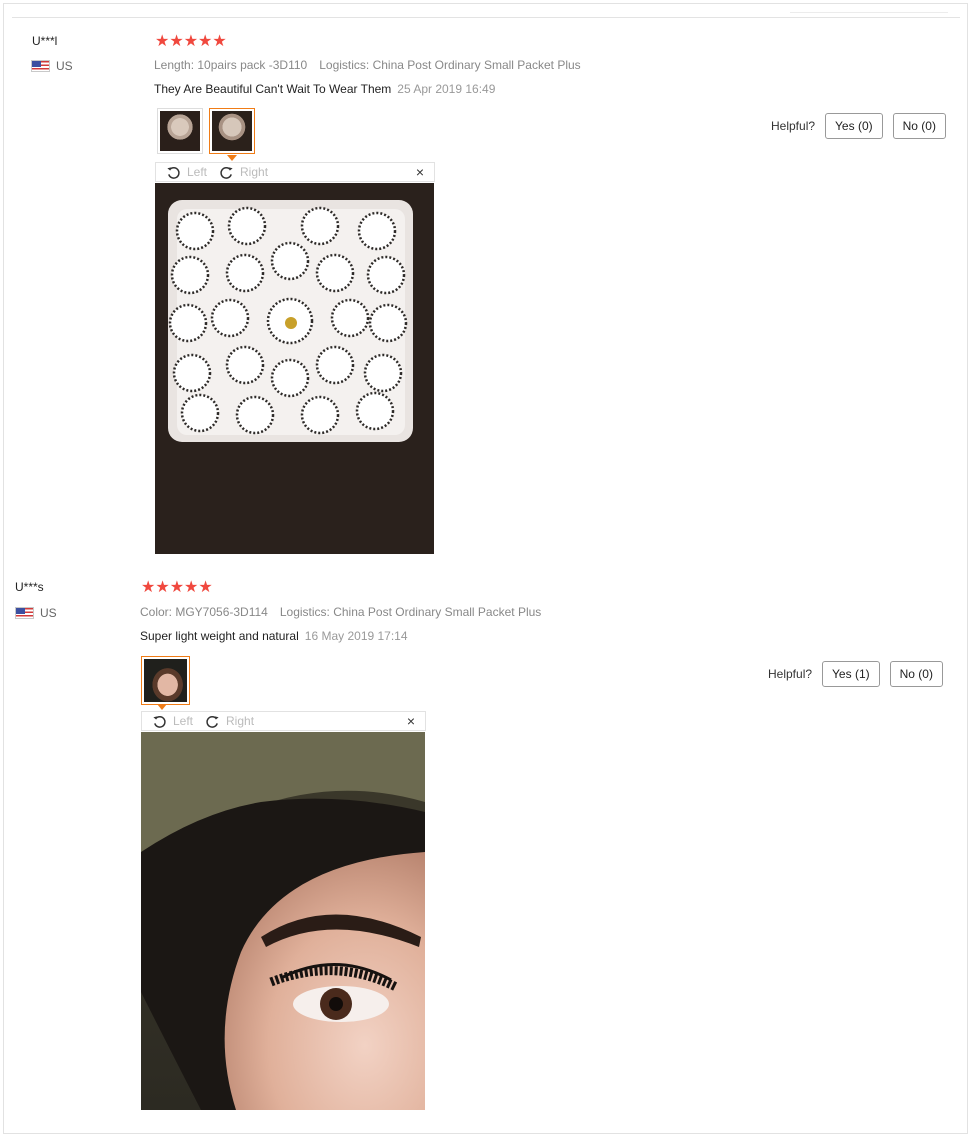 The image size is (973, 1139). What do you see at coordinates (45, 41) in the screenshot?
I see `reviewer-name: U***l` at bounding box center [45, 41].